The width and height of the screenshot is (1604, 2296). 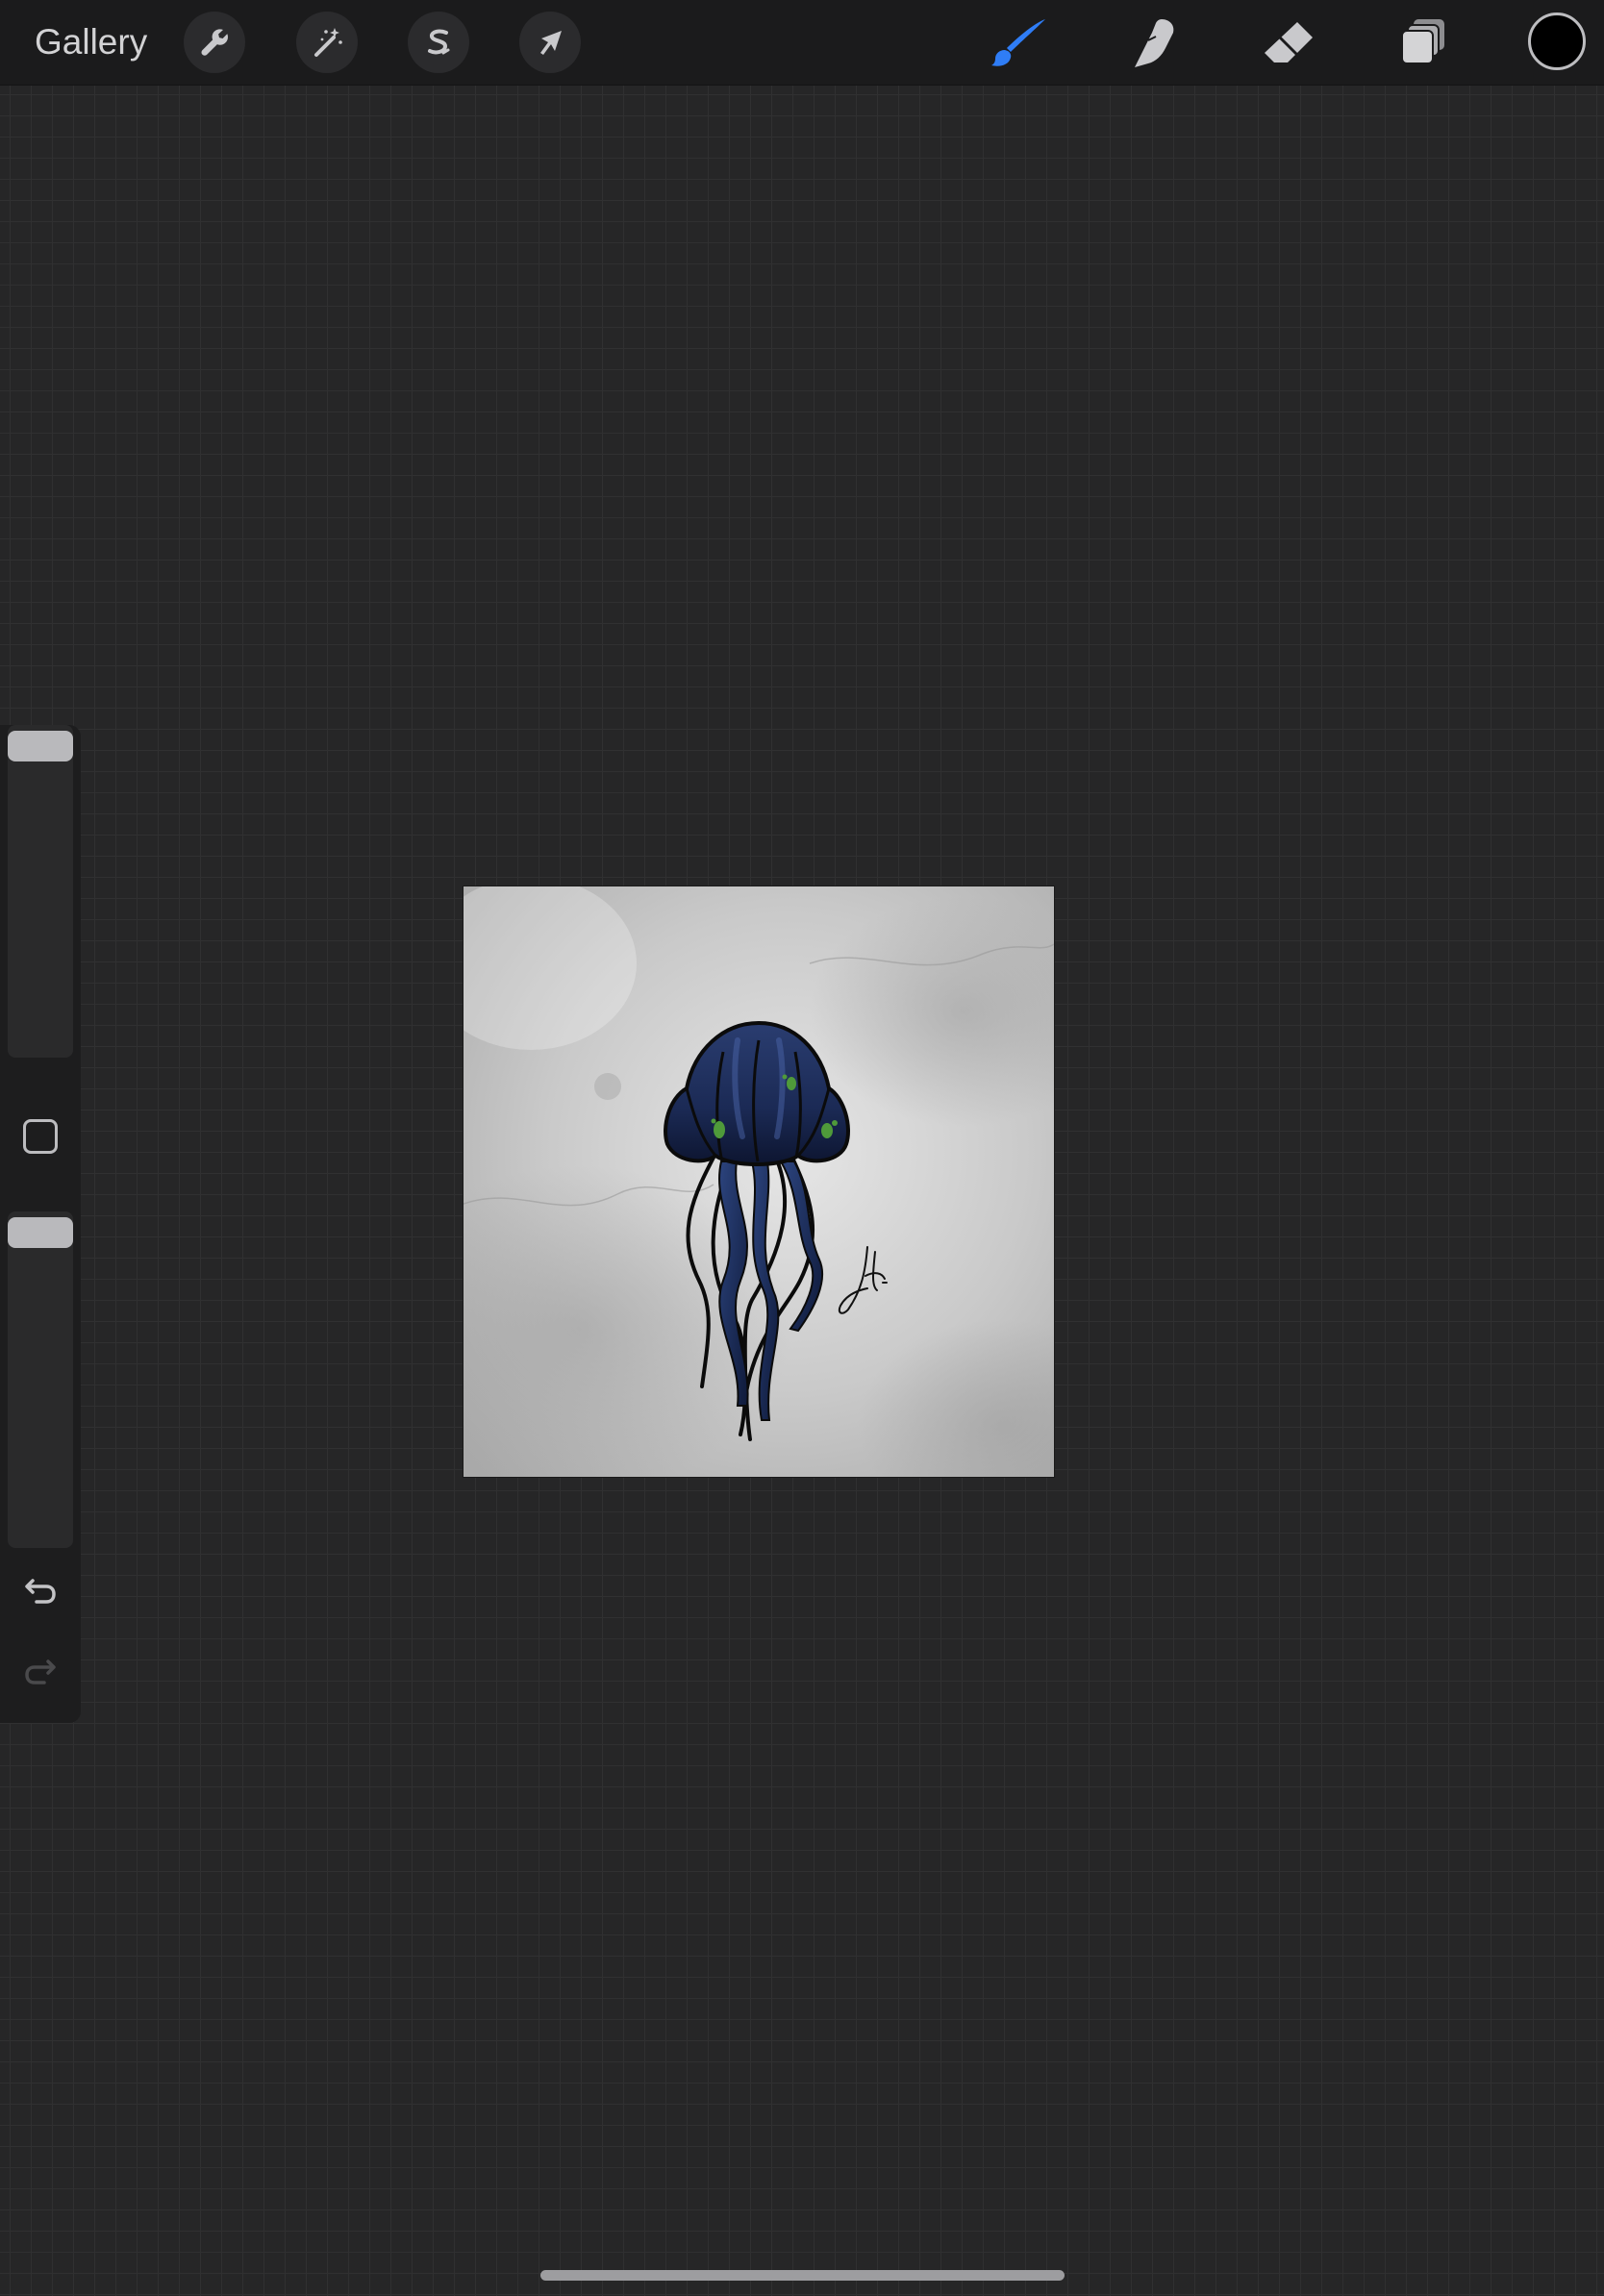 I want to click on redo-button, so click(x=40, y=1671).